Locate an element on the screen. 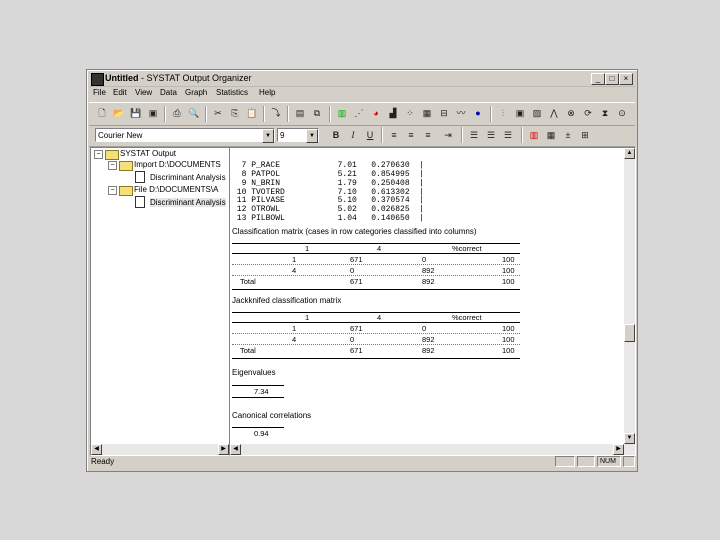  regression-icon: ⋀ is located at coordinates (554, 113).